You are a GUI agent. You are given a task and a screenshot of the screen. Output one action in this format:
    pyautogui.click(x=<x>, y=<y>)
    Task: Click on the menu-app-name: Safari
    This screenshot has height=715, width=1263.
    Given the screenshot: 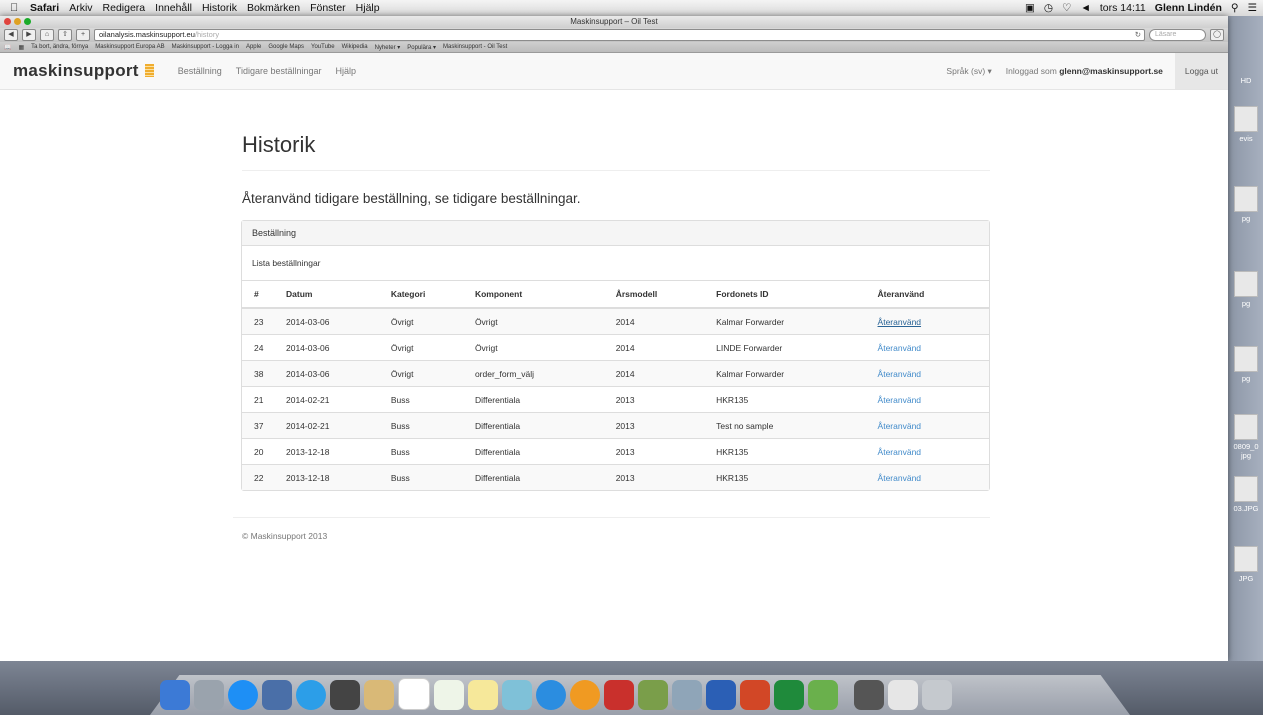 What is the action you would take?
    pyautogui.click(x=44, y=8)
    